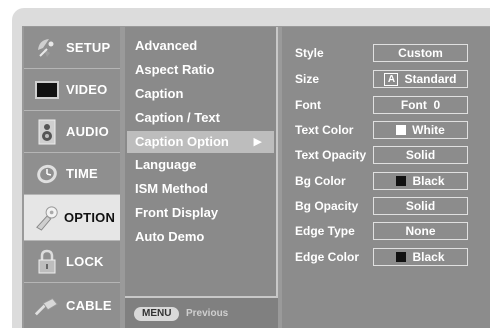 This screenshot has width=490, height=328. What do you see at coordinates (47, 306) in the screenshot?
I see `cable-plug-icon` at bounding box center [47, 306].